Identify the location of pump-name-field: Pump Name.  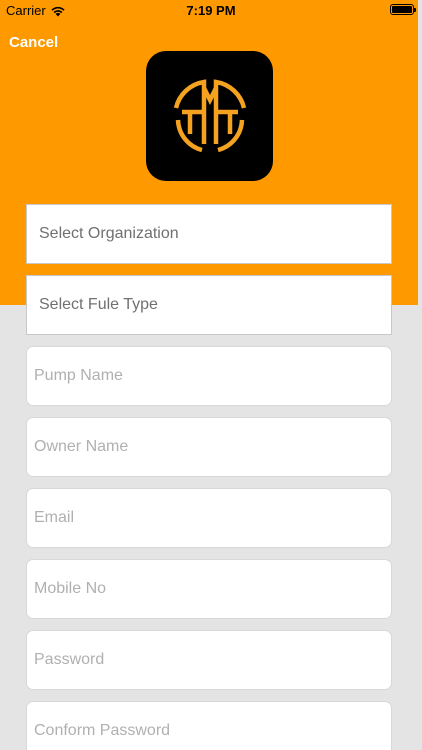
(209, 376).